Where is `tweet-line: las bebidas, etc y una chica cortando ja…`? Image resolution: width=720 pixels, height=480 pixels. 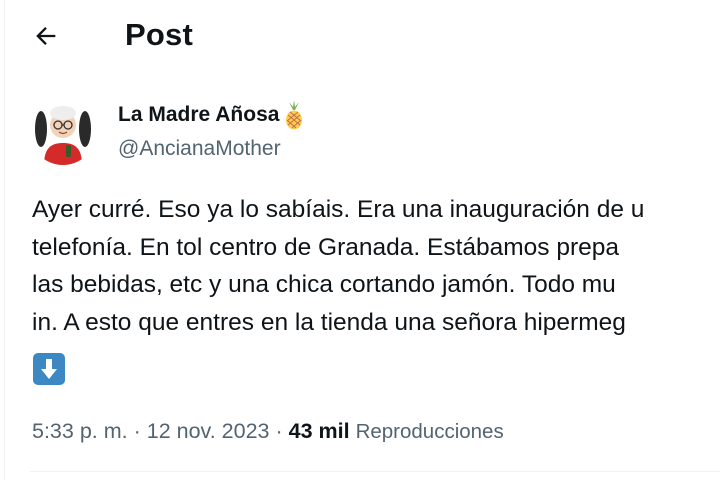
tweet-line: las bebidas, etc y una chica cortando ja… is located at coordinates (324, 284).